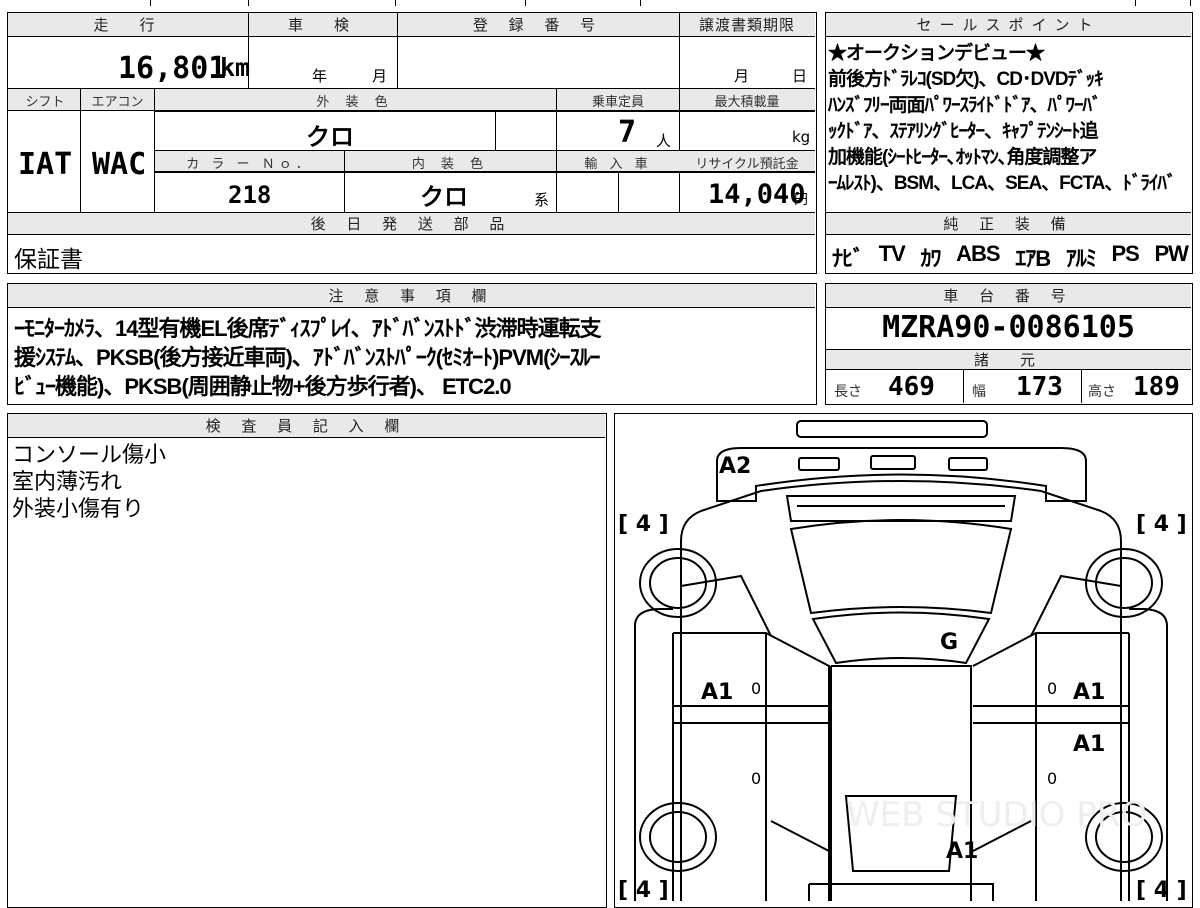 The height and width of the screenshot is (908, 1200). What do you see at coordinates (965, 105) in the screenshot?
I see `sales-line: ﾊﾝｽﾞﾌﾘｰ両面ﾊﾟﾜｰｽﾗｲﾄﾞﾄﾞｱ、ﾊﾟﾜｰﾊﾞ` at bounding box center [965, 105].